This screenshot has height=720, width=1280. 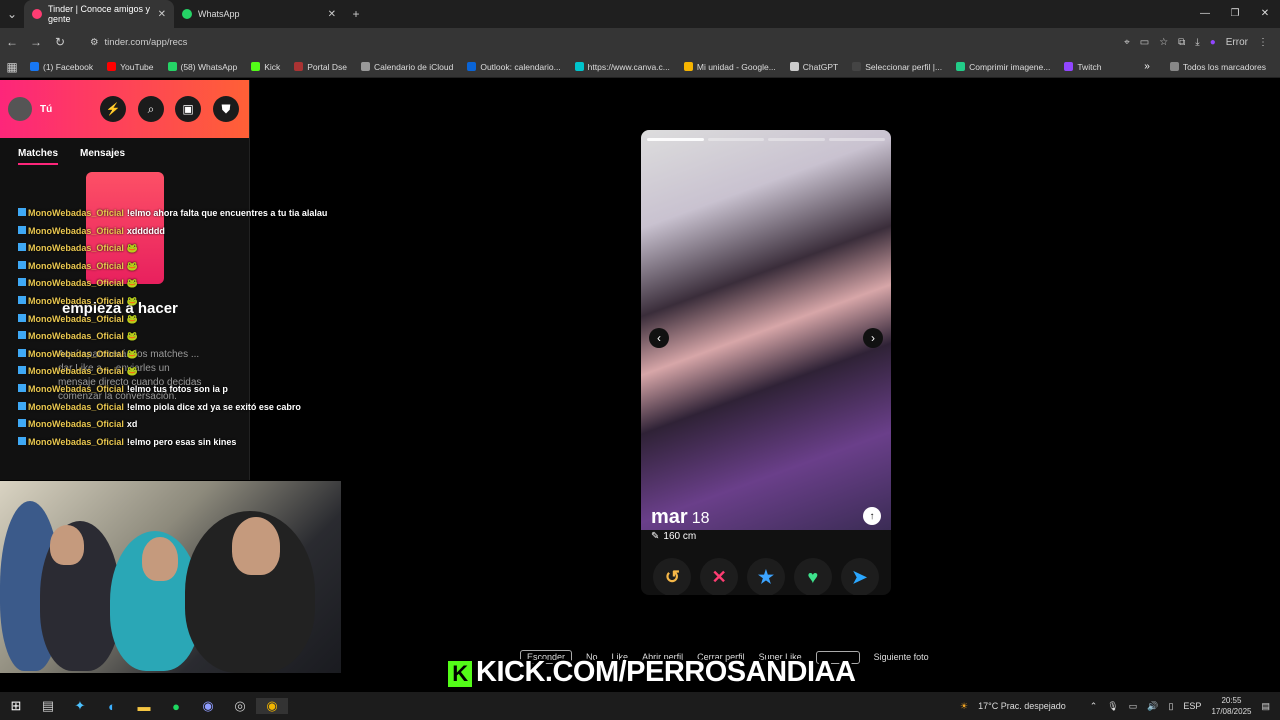 What do you see at coordinates (1022, 706) in the screenshot?
I see `weather-text: 17°C Prac. despejado` at bounding box center [1022, 706].